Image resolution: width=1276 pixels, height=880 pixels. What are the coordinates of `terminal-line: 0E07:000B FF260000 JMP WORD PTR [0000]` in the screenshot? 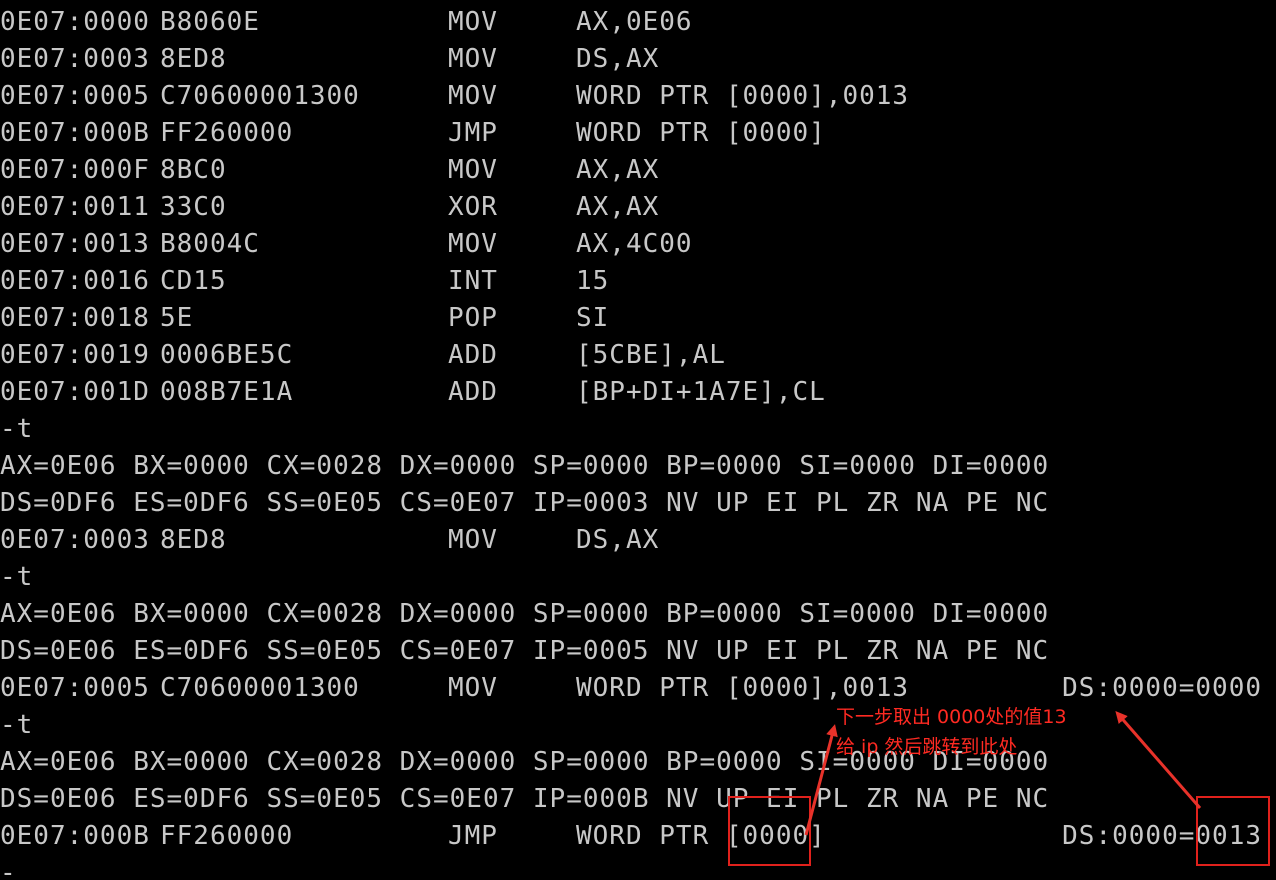 It's located at (638, 133).